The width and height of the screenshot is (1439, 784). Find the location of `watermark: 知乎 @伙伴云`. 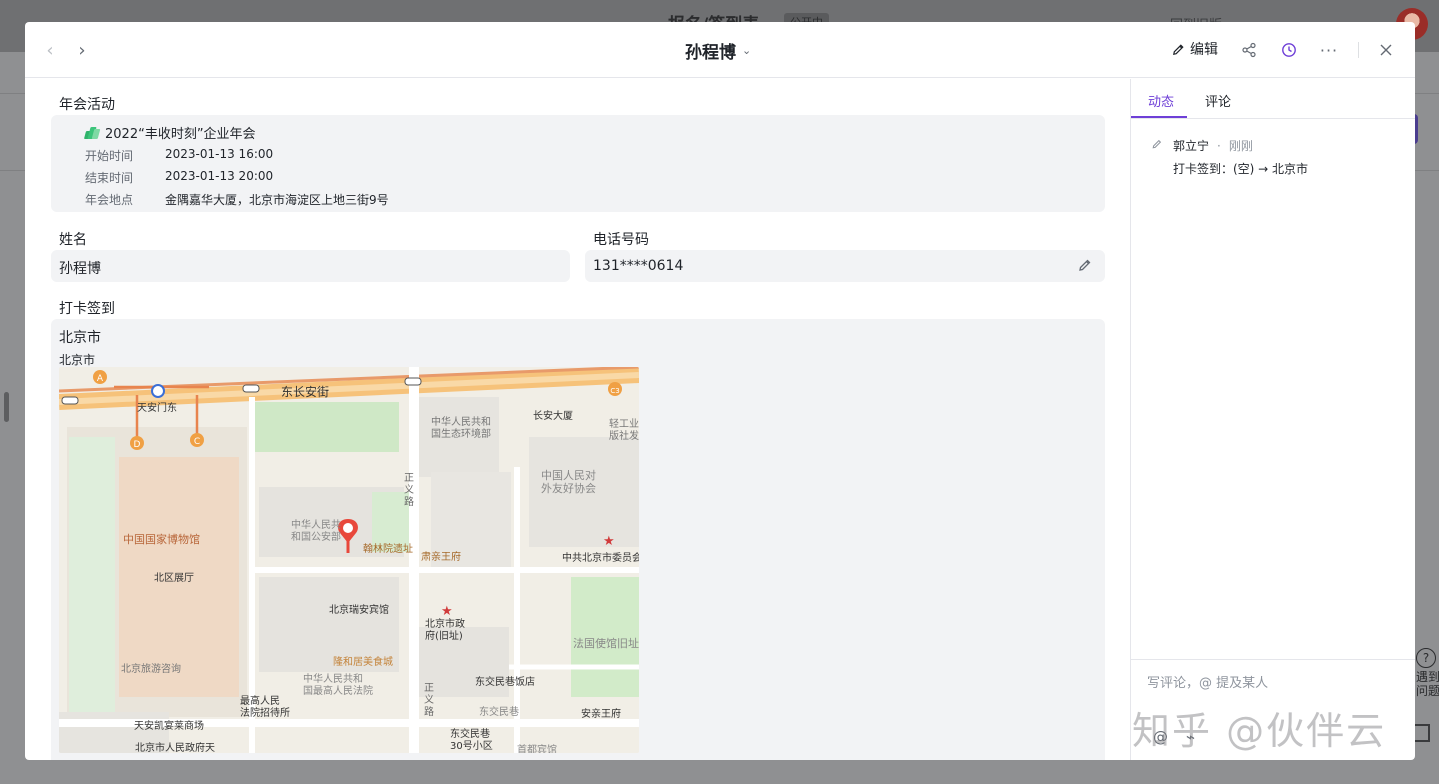

watermark: 知乎 @伙伴云 is located at coordinates (1259, 731).